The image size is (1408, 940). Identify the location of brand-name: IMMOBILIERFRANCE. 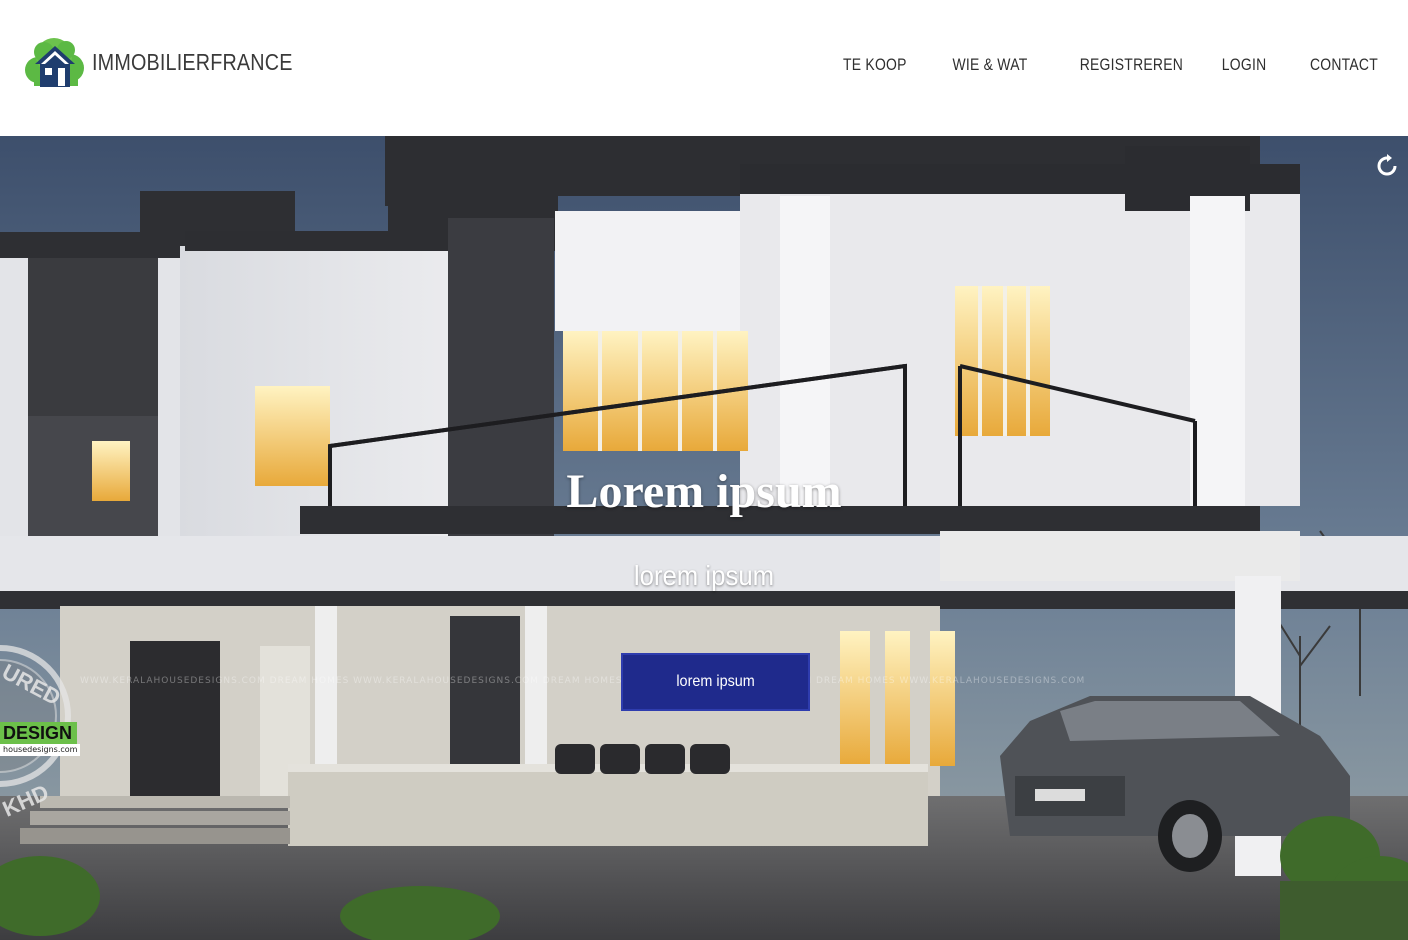
(192, 61).